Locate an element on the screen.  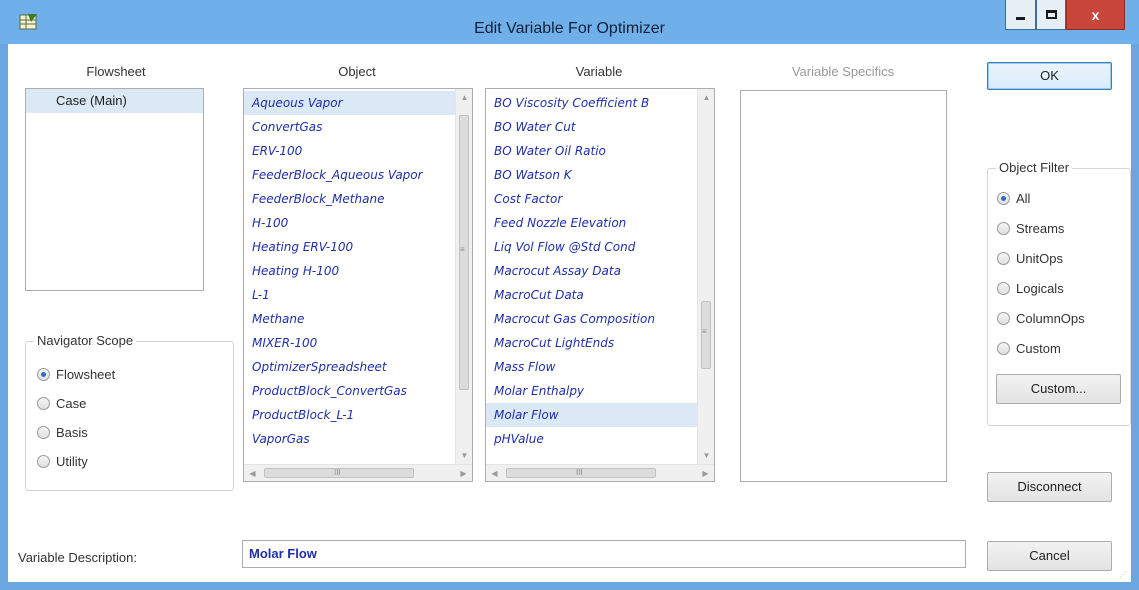
close-icon: x is located at coordinates (1095, 14).